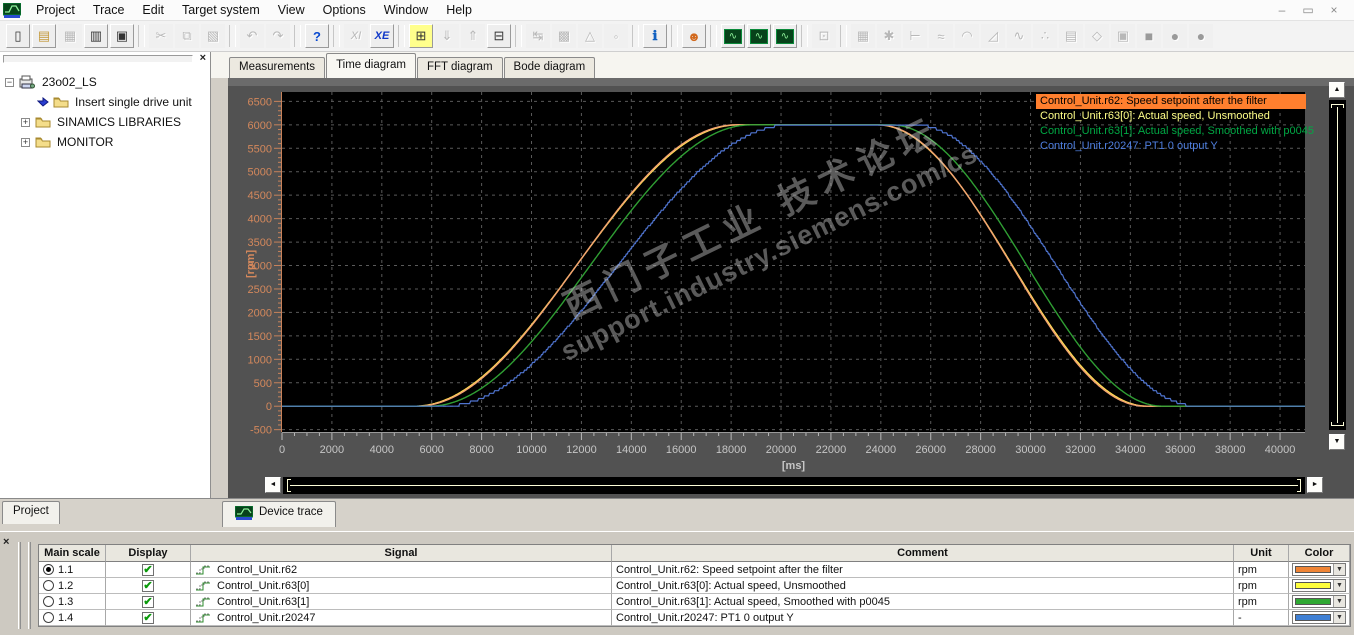 This screenshot has height=635, width=1354. I want to click on toolbar-torque-limit-button: ▣, so click(1123, 36).